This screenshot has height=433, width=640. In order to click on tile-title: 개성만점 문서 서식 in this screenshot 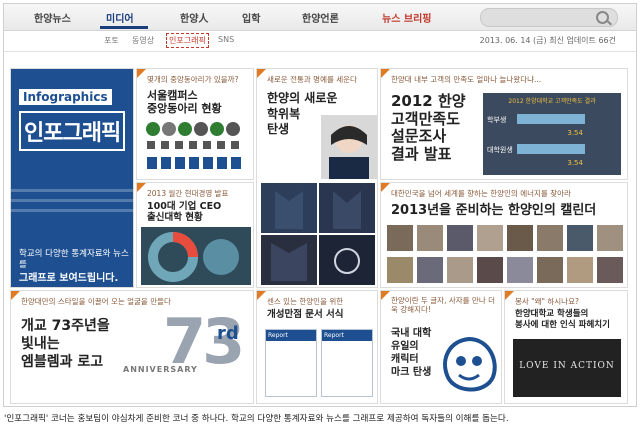, I will do `click(305, 314)`.